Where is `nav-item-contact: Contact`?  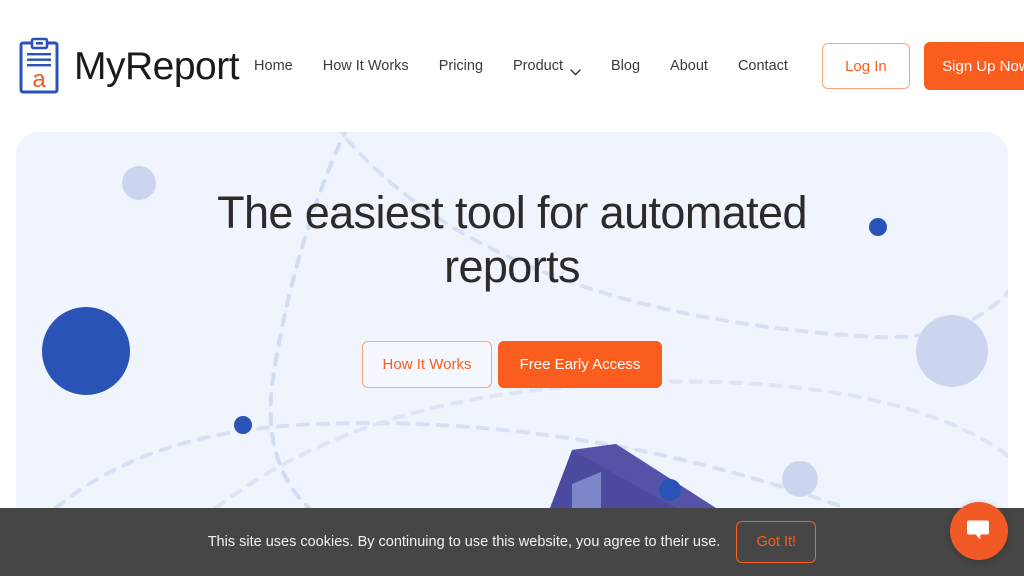 nav-item-contact: Contact is located at coordinates (763, 66).